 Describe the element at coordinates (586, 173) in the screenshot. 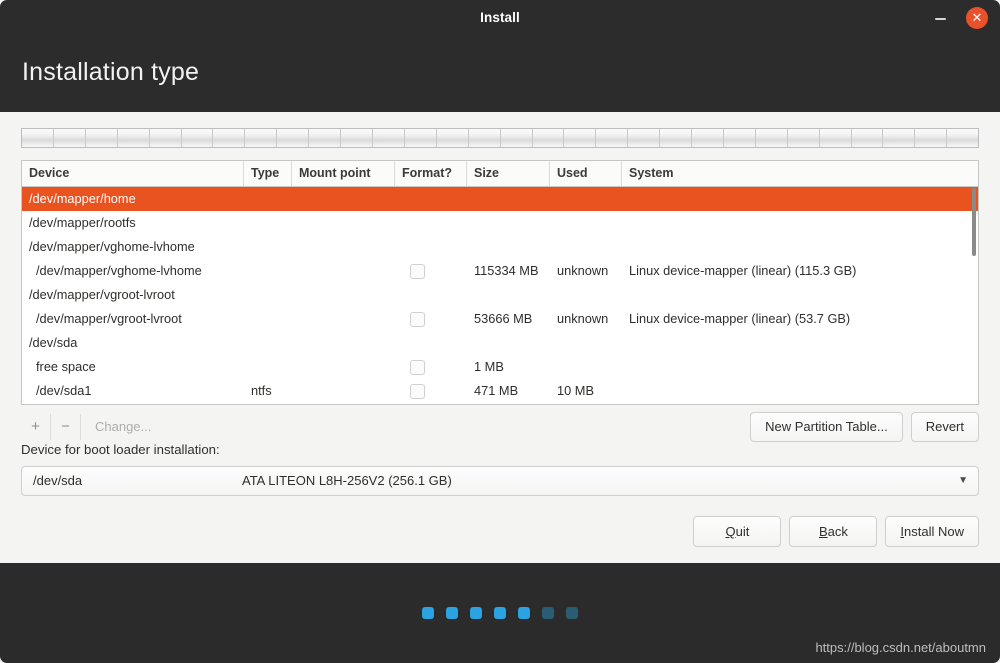

I see `column-header-used: Used` at that location.